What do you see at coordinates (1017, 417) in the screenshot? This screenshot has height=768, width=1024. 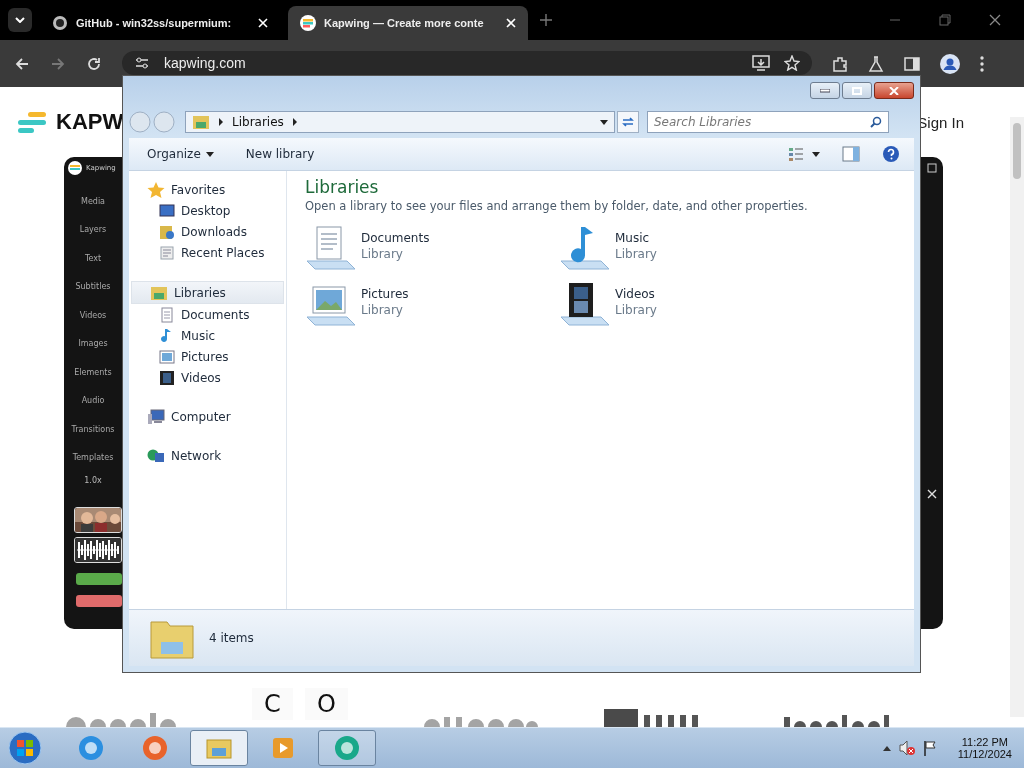 I see `scrollbar` at bounding box center [1017, 417].